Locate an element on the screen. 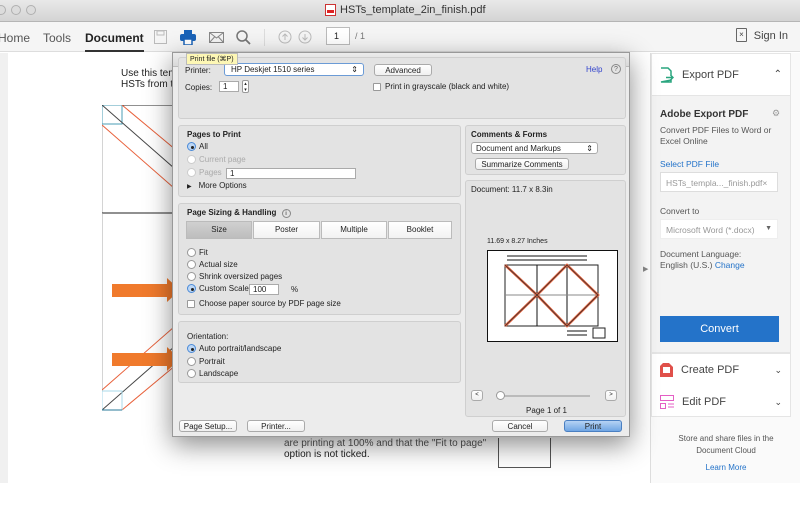 This screenshot has width=800, height=508. email-icon is located at coordinates (216, 37).